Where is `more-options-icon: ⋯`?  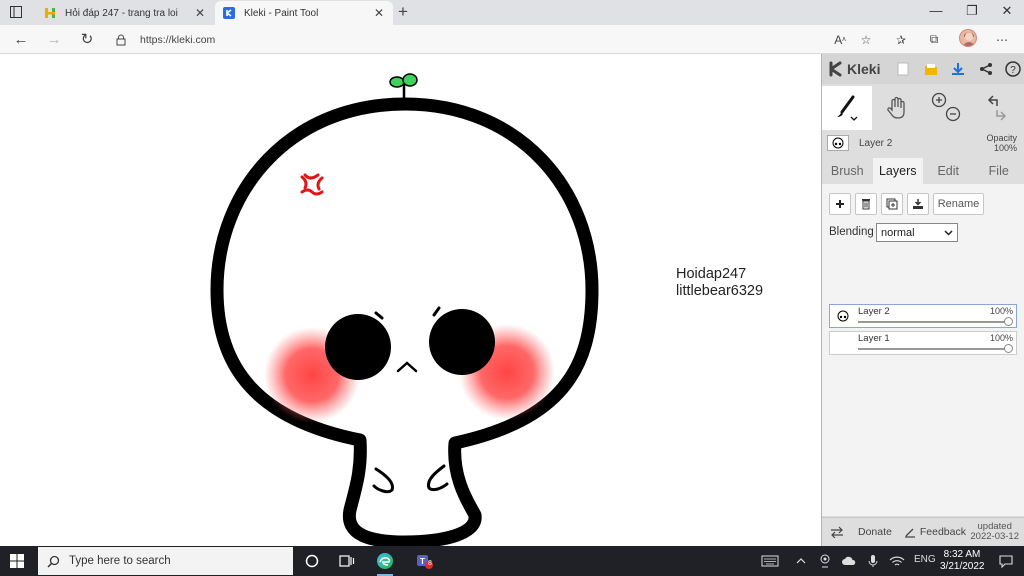
more-options-icon: ⋯ is located at coordinates (1002, 39).